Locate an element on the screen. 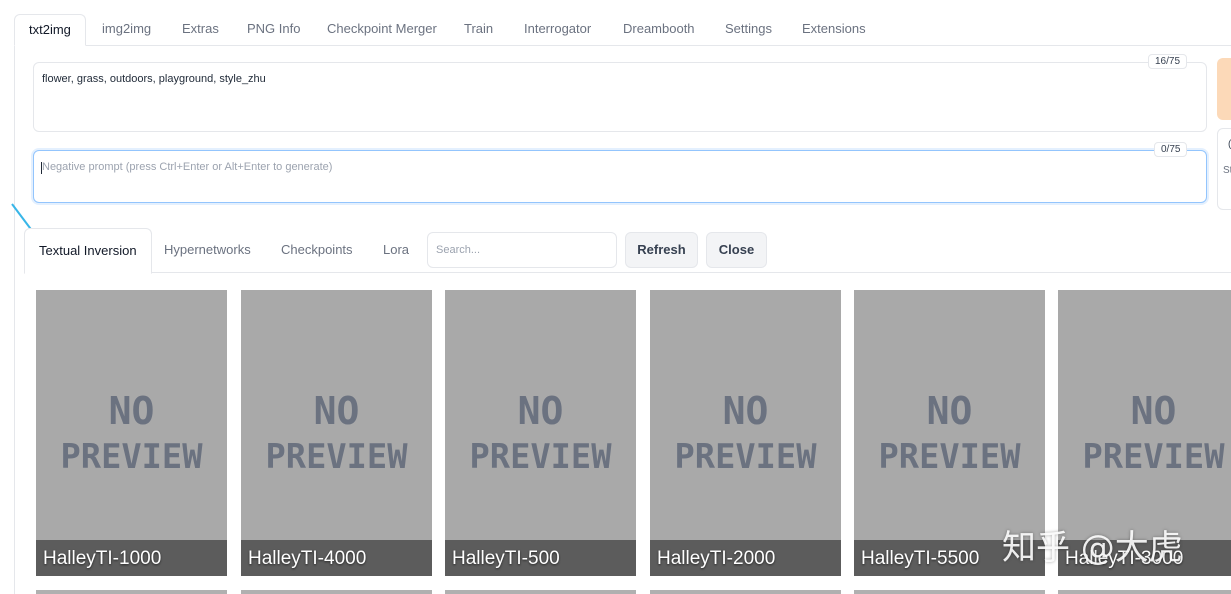  generate-button is located at coordinates (1224, 89).